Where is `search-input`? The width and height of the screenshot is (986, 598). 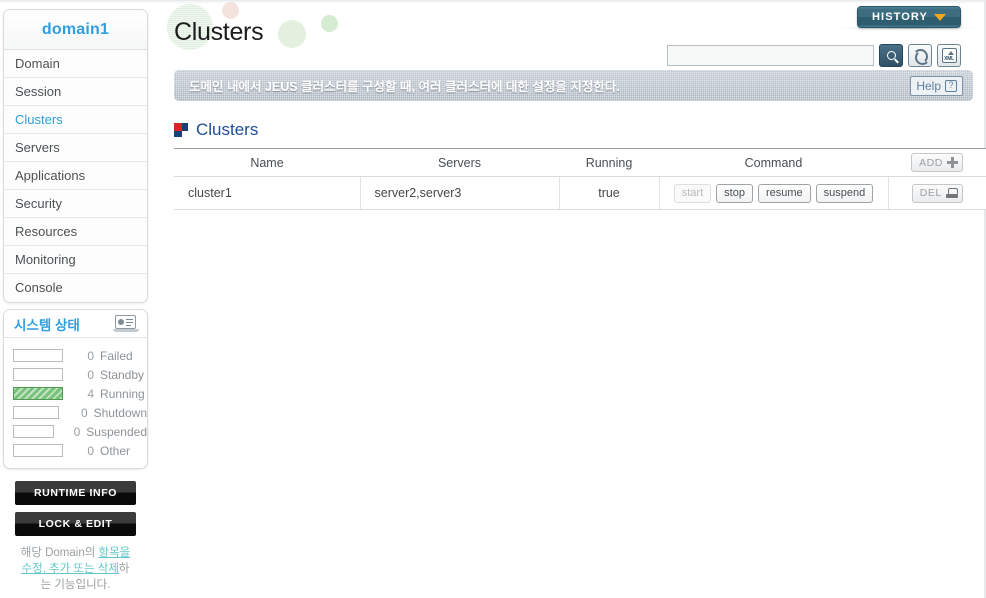 search-input is located at coordinates (770, 55).